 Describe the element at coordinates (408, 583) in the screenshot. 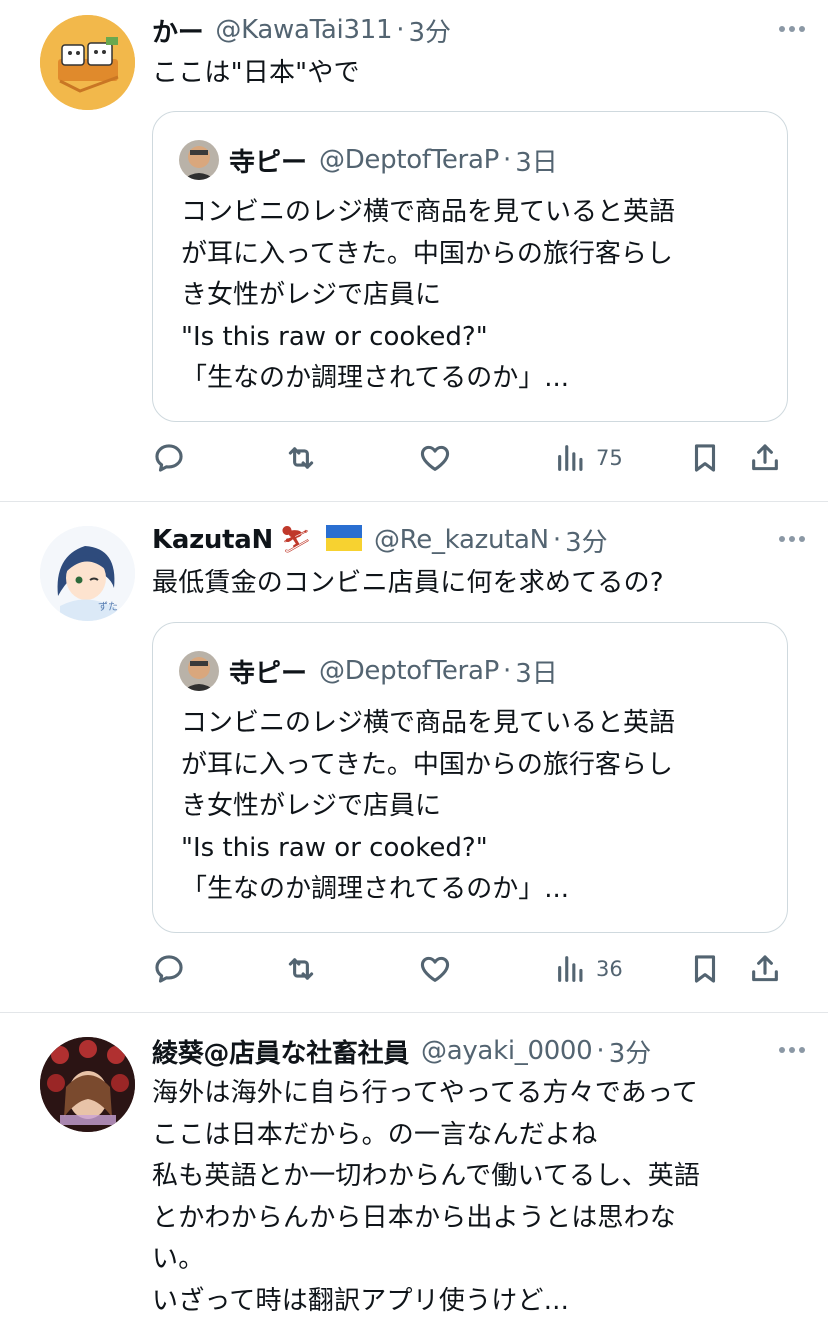

I see `tweet-text: 最低賃金のコンビニ店員に何を求めてるの?` at that location.